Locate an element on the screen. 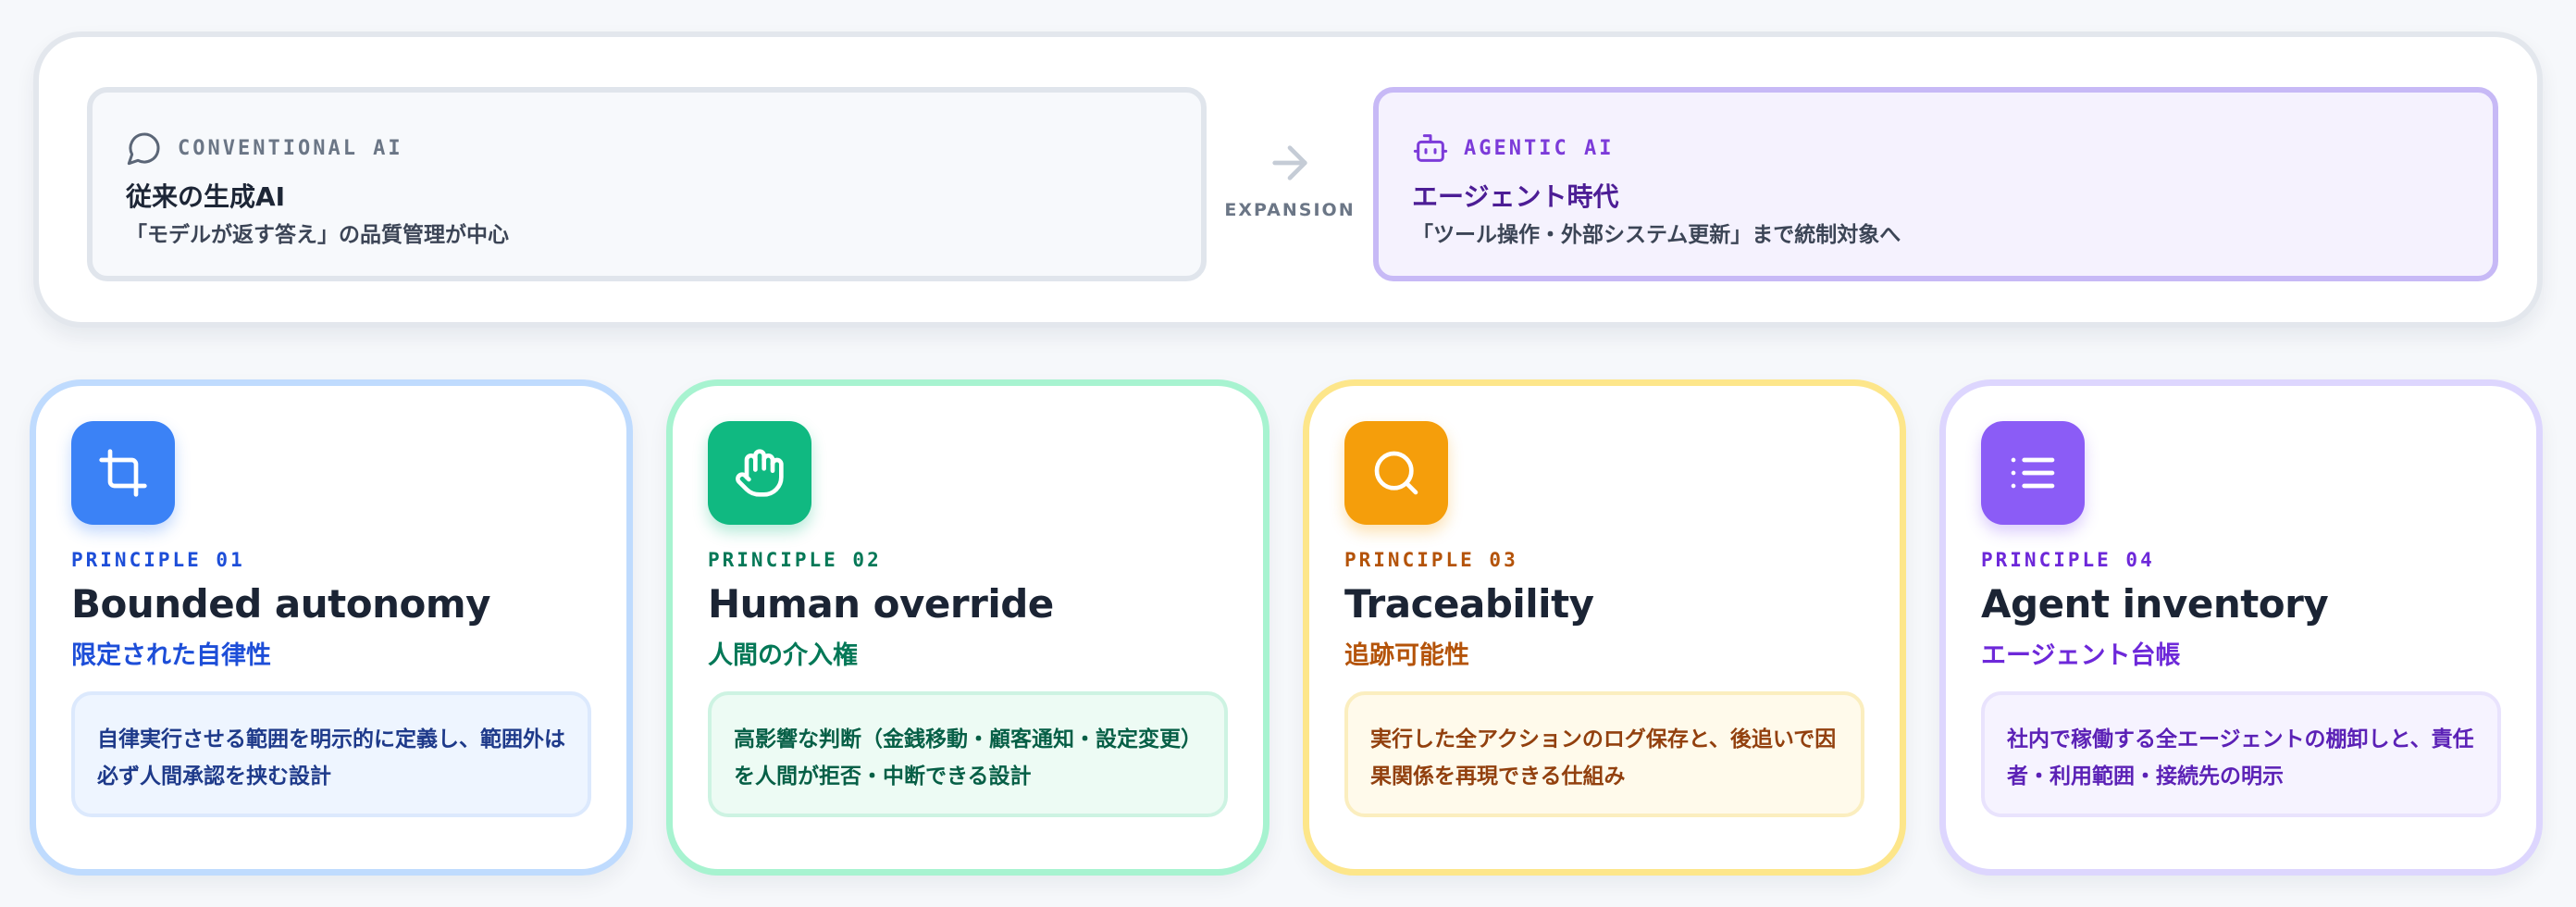  crop-icon is located at coordinates (123, 473).